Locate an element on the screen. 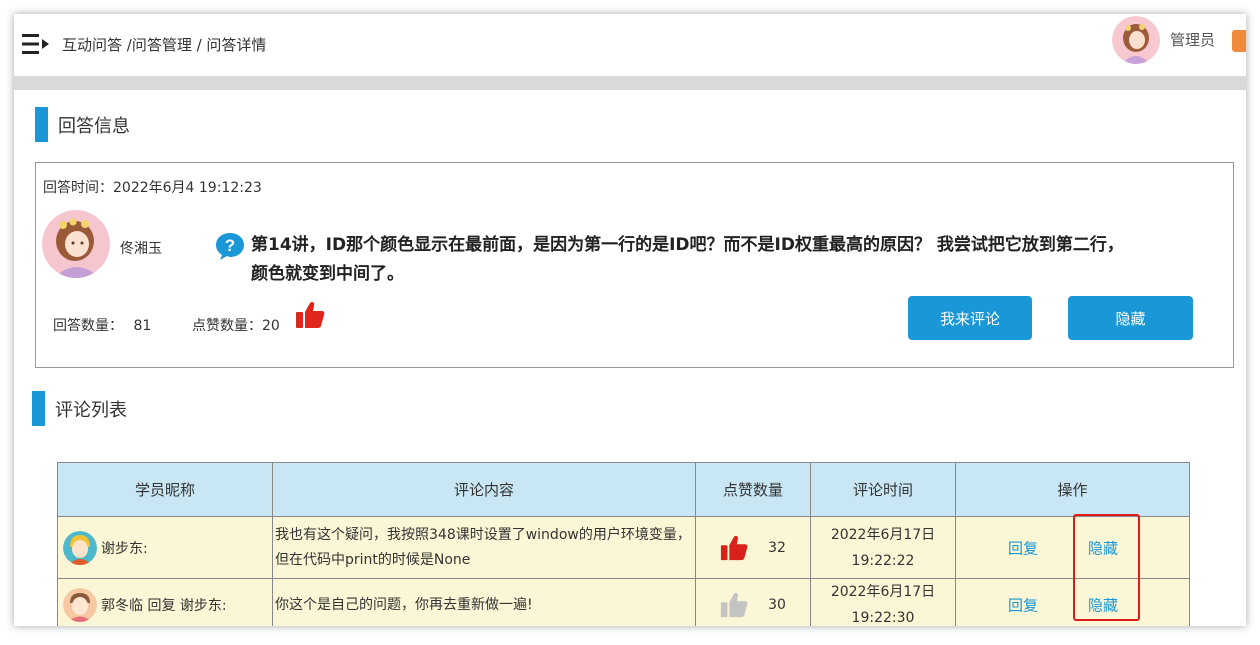 The height and width of the screenshot is (645, 1260). nickname-cell: 谢步东: is located at coordinates (165, 547).